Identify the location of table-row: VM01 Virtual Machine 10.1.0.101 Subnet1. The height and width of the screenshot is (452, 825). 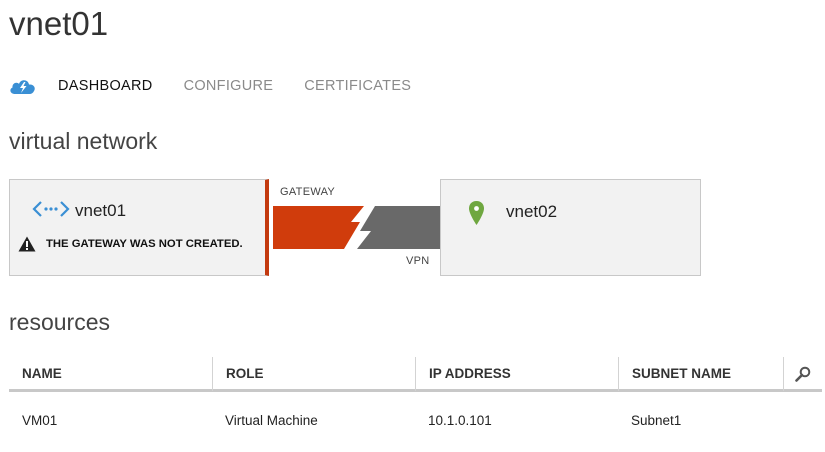
(415, 420).